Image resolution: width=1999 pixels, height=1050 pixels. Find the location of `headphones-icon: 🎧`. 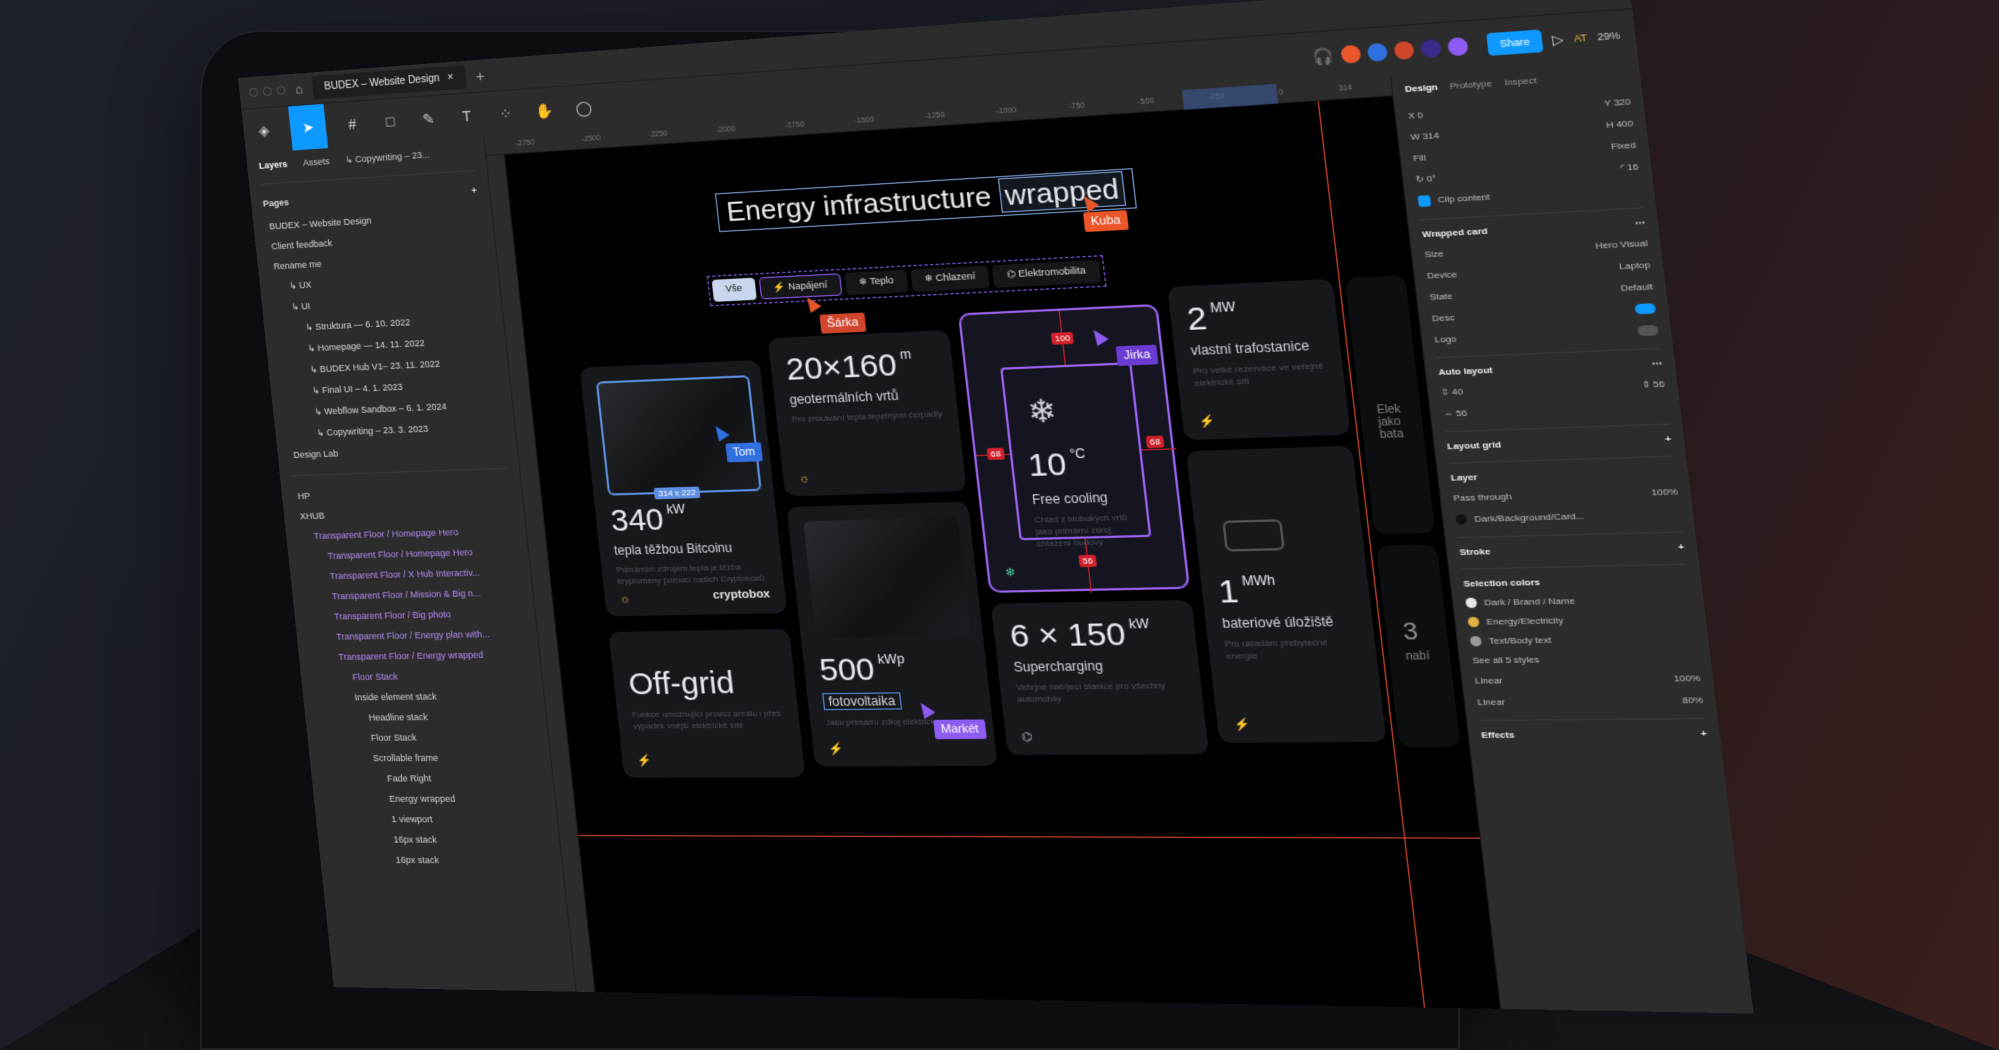

headphones-icon: 🎧 is located at coordinates (1323, 56).